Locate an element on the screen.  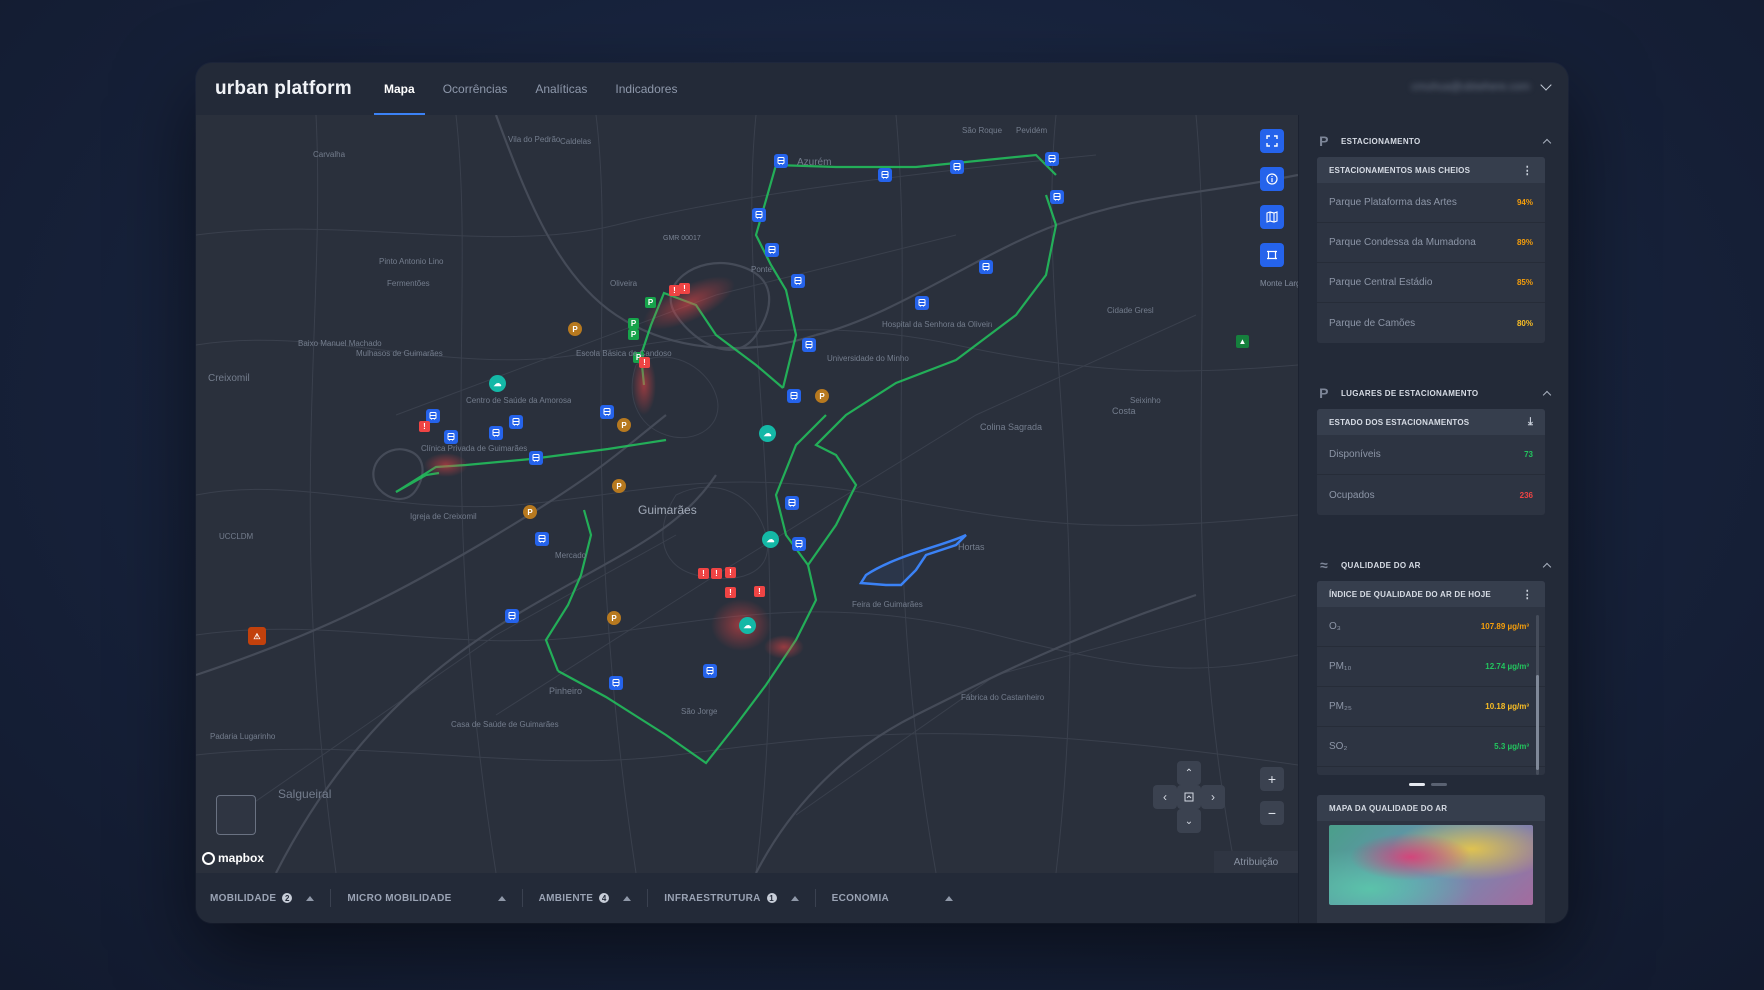
pan-left-button: ‹ is located at coordinates (1165, 797).